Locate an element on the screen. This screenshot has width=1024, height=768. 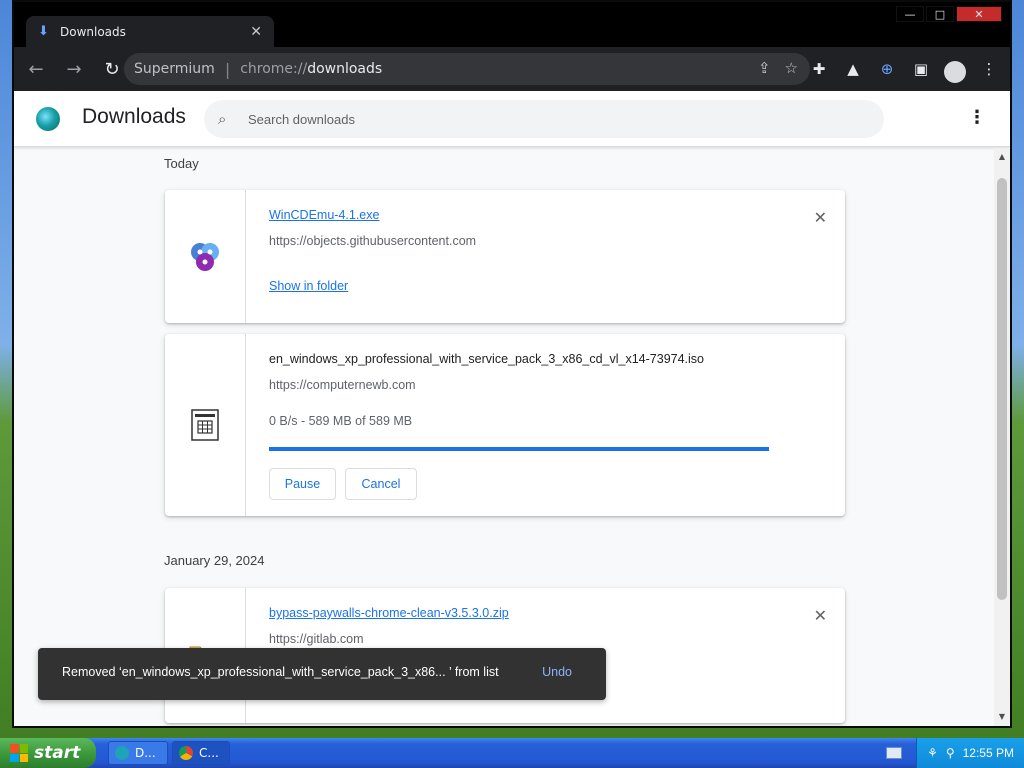
page-title: Downloads is located at coordinates (134, 116).